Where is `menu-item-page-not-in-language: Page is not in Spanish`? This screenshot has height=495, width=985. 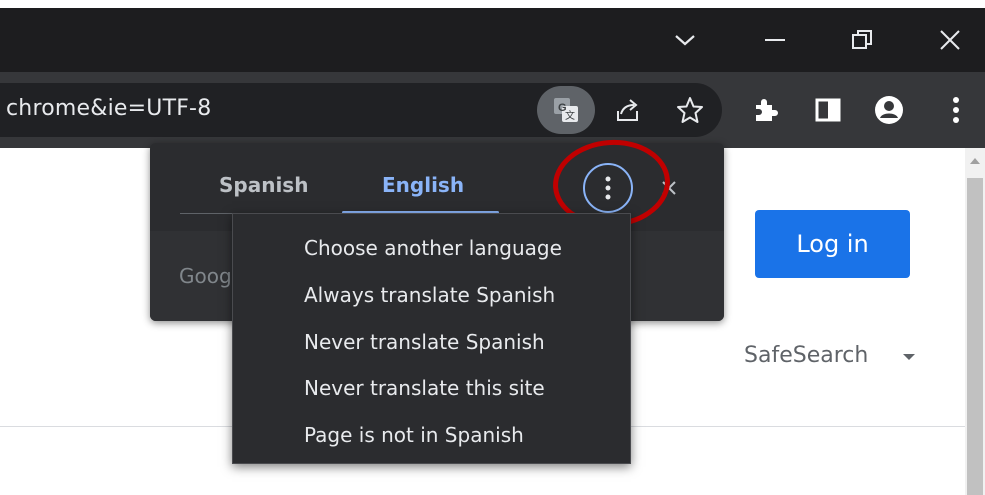
menu-item-page-not-in-language: Page is not in Spanish is located at coordinates (431, 434).